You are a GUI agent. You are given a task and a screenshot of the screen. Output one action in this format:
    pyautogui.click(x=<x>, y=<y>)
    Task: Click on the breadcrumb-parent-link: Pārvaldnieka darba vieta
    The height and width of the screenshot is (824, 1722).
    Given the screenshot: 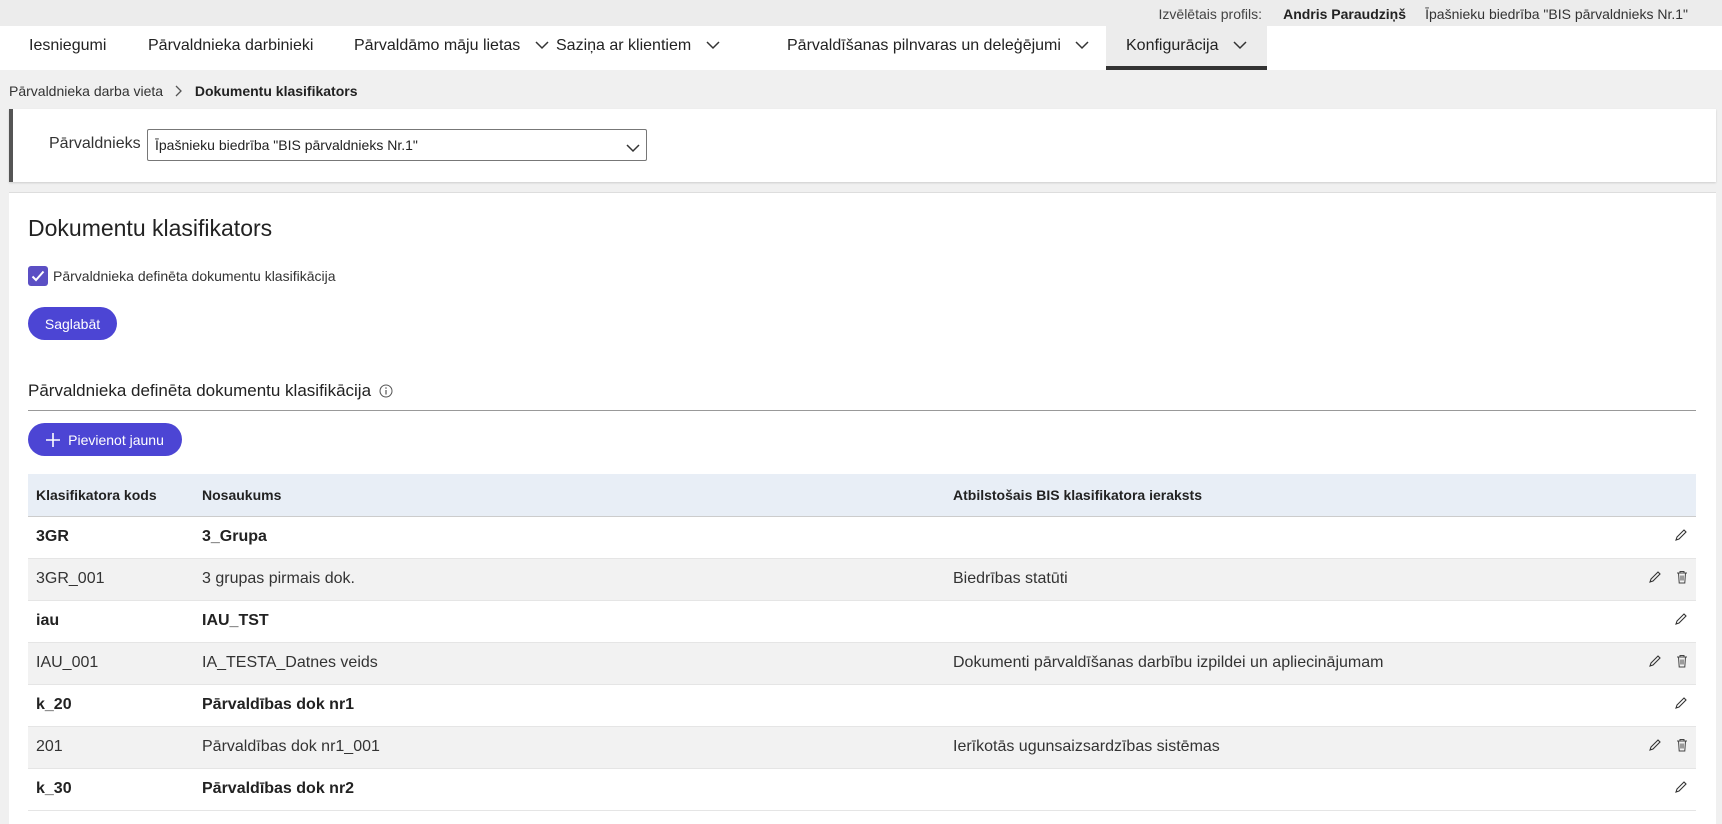 What is the action you would take?
    pyautogui.click(x=86, y=91)
    